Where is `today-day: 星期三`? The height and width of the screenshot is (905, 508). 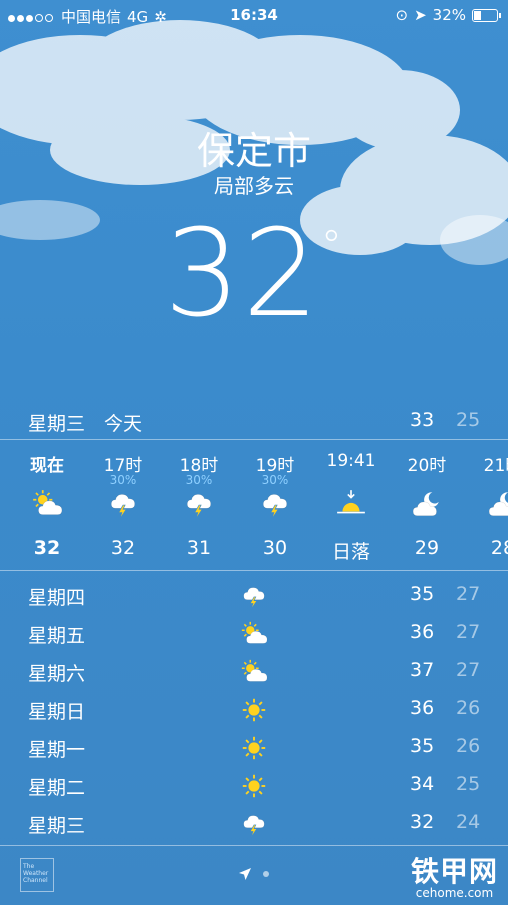 today-day: 星期三 is located at coordinates (57, 424).